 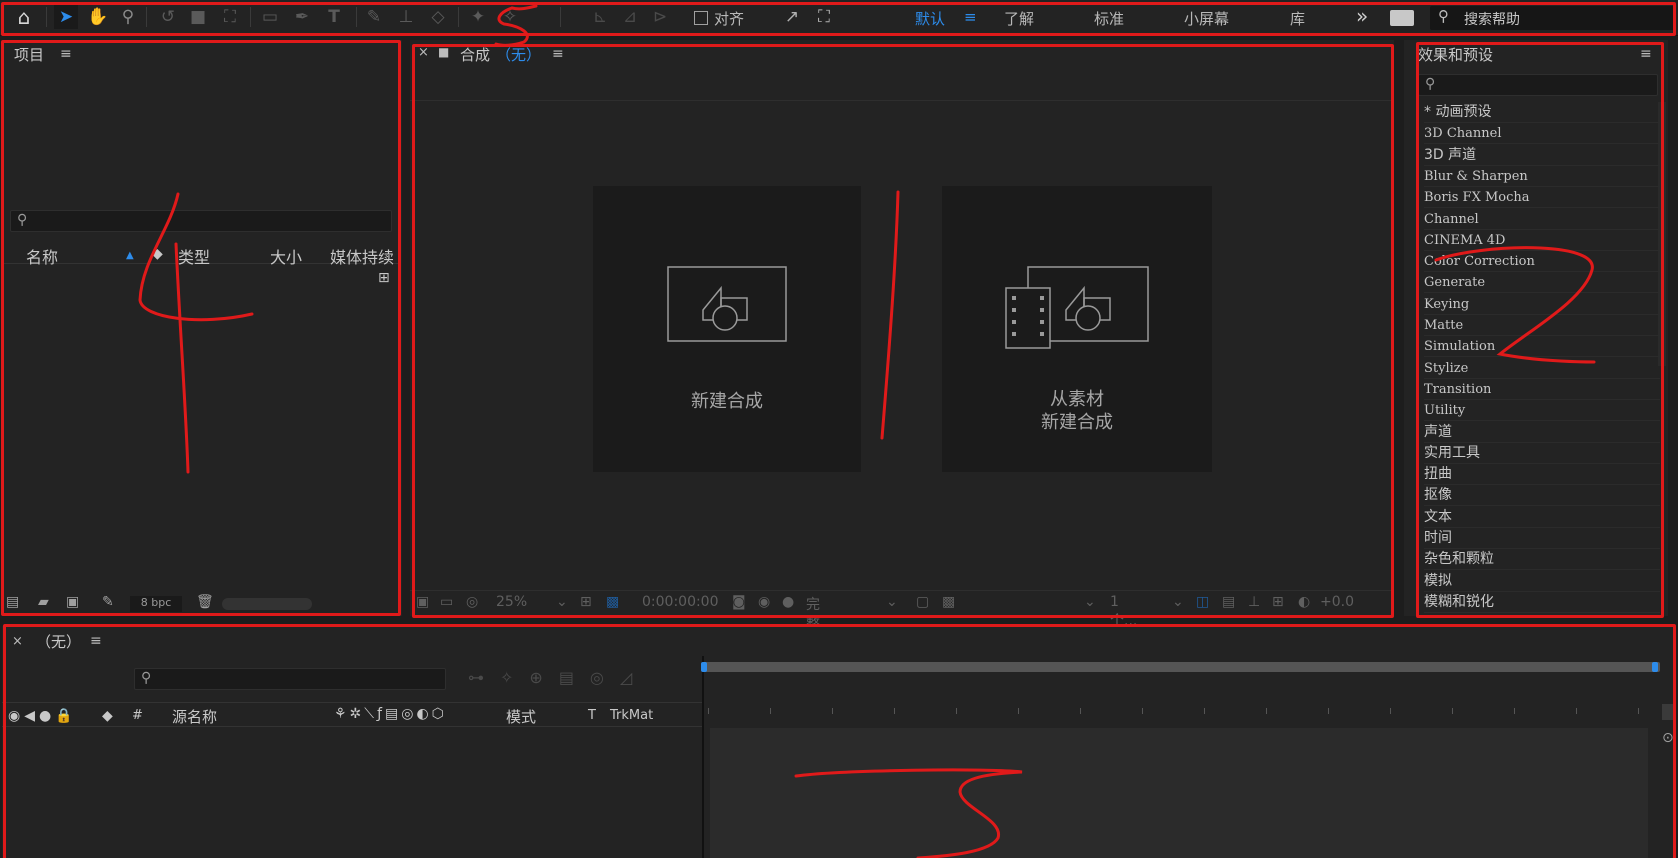 I want to click on fast-previews-icon: ◫, so click(x=1202, y=602).